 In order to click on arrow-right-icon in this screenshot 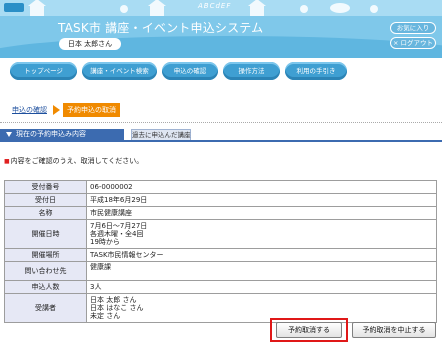, I will do `click(56, 110)`.